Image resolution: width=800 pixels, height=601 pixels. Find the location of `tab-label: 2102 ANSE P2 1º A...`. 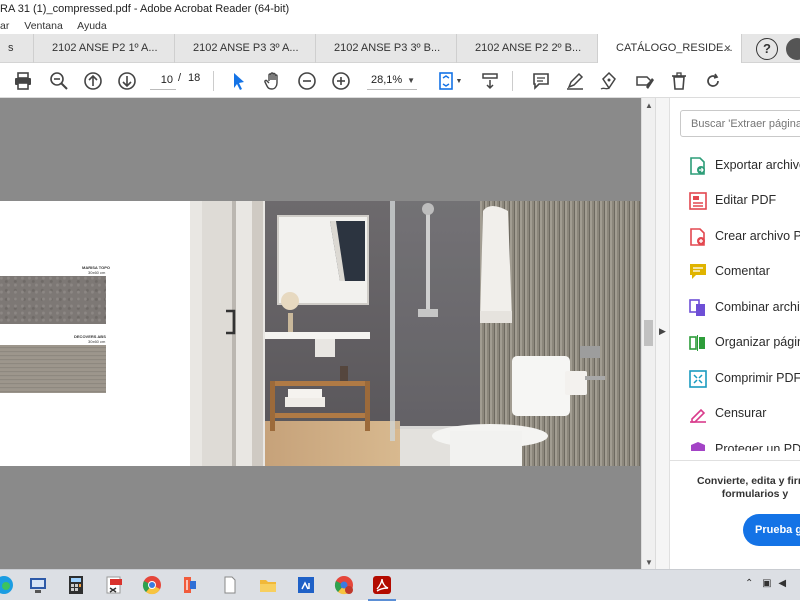

tab-label: 2102 ANSE P2 1º A... is located at coordinates (105, 48).